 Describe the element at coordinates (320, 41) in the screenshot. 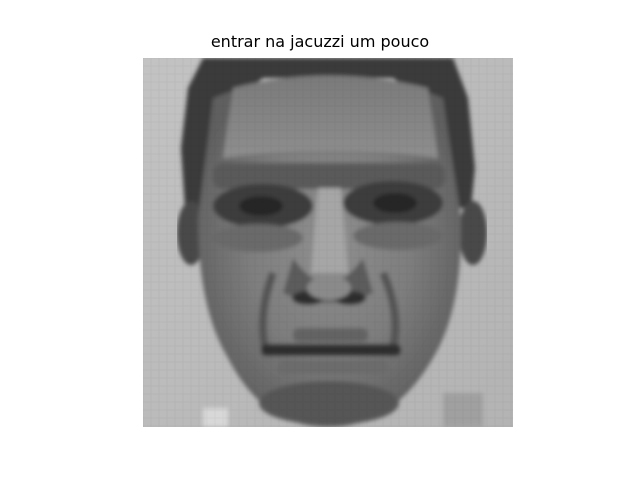

I see `figure-title: entrar na jacuzzi um pouco` at that location.